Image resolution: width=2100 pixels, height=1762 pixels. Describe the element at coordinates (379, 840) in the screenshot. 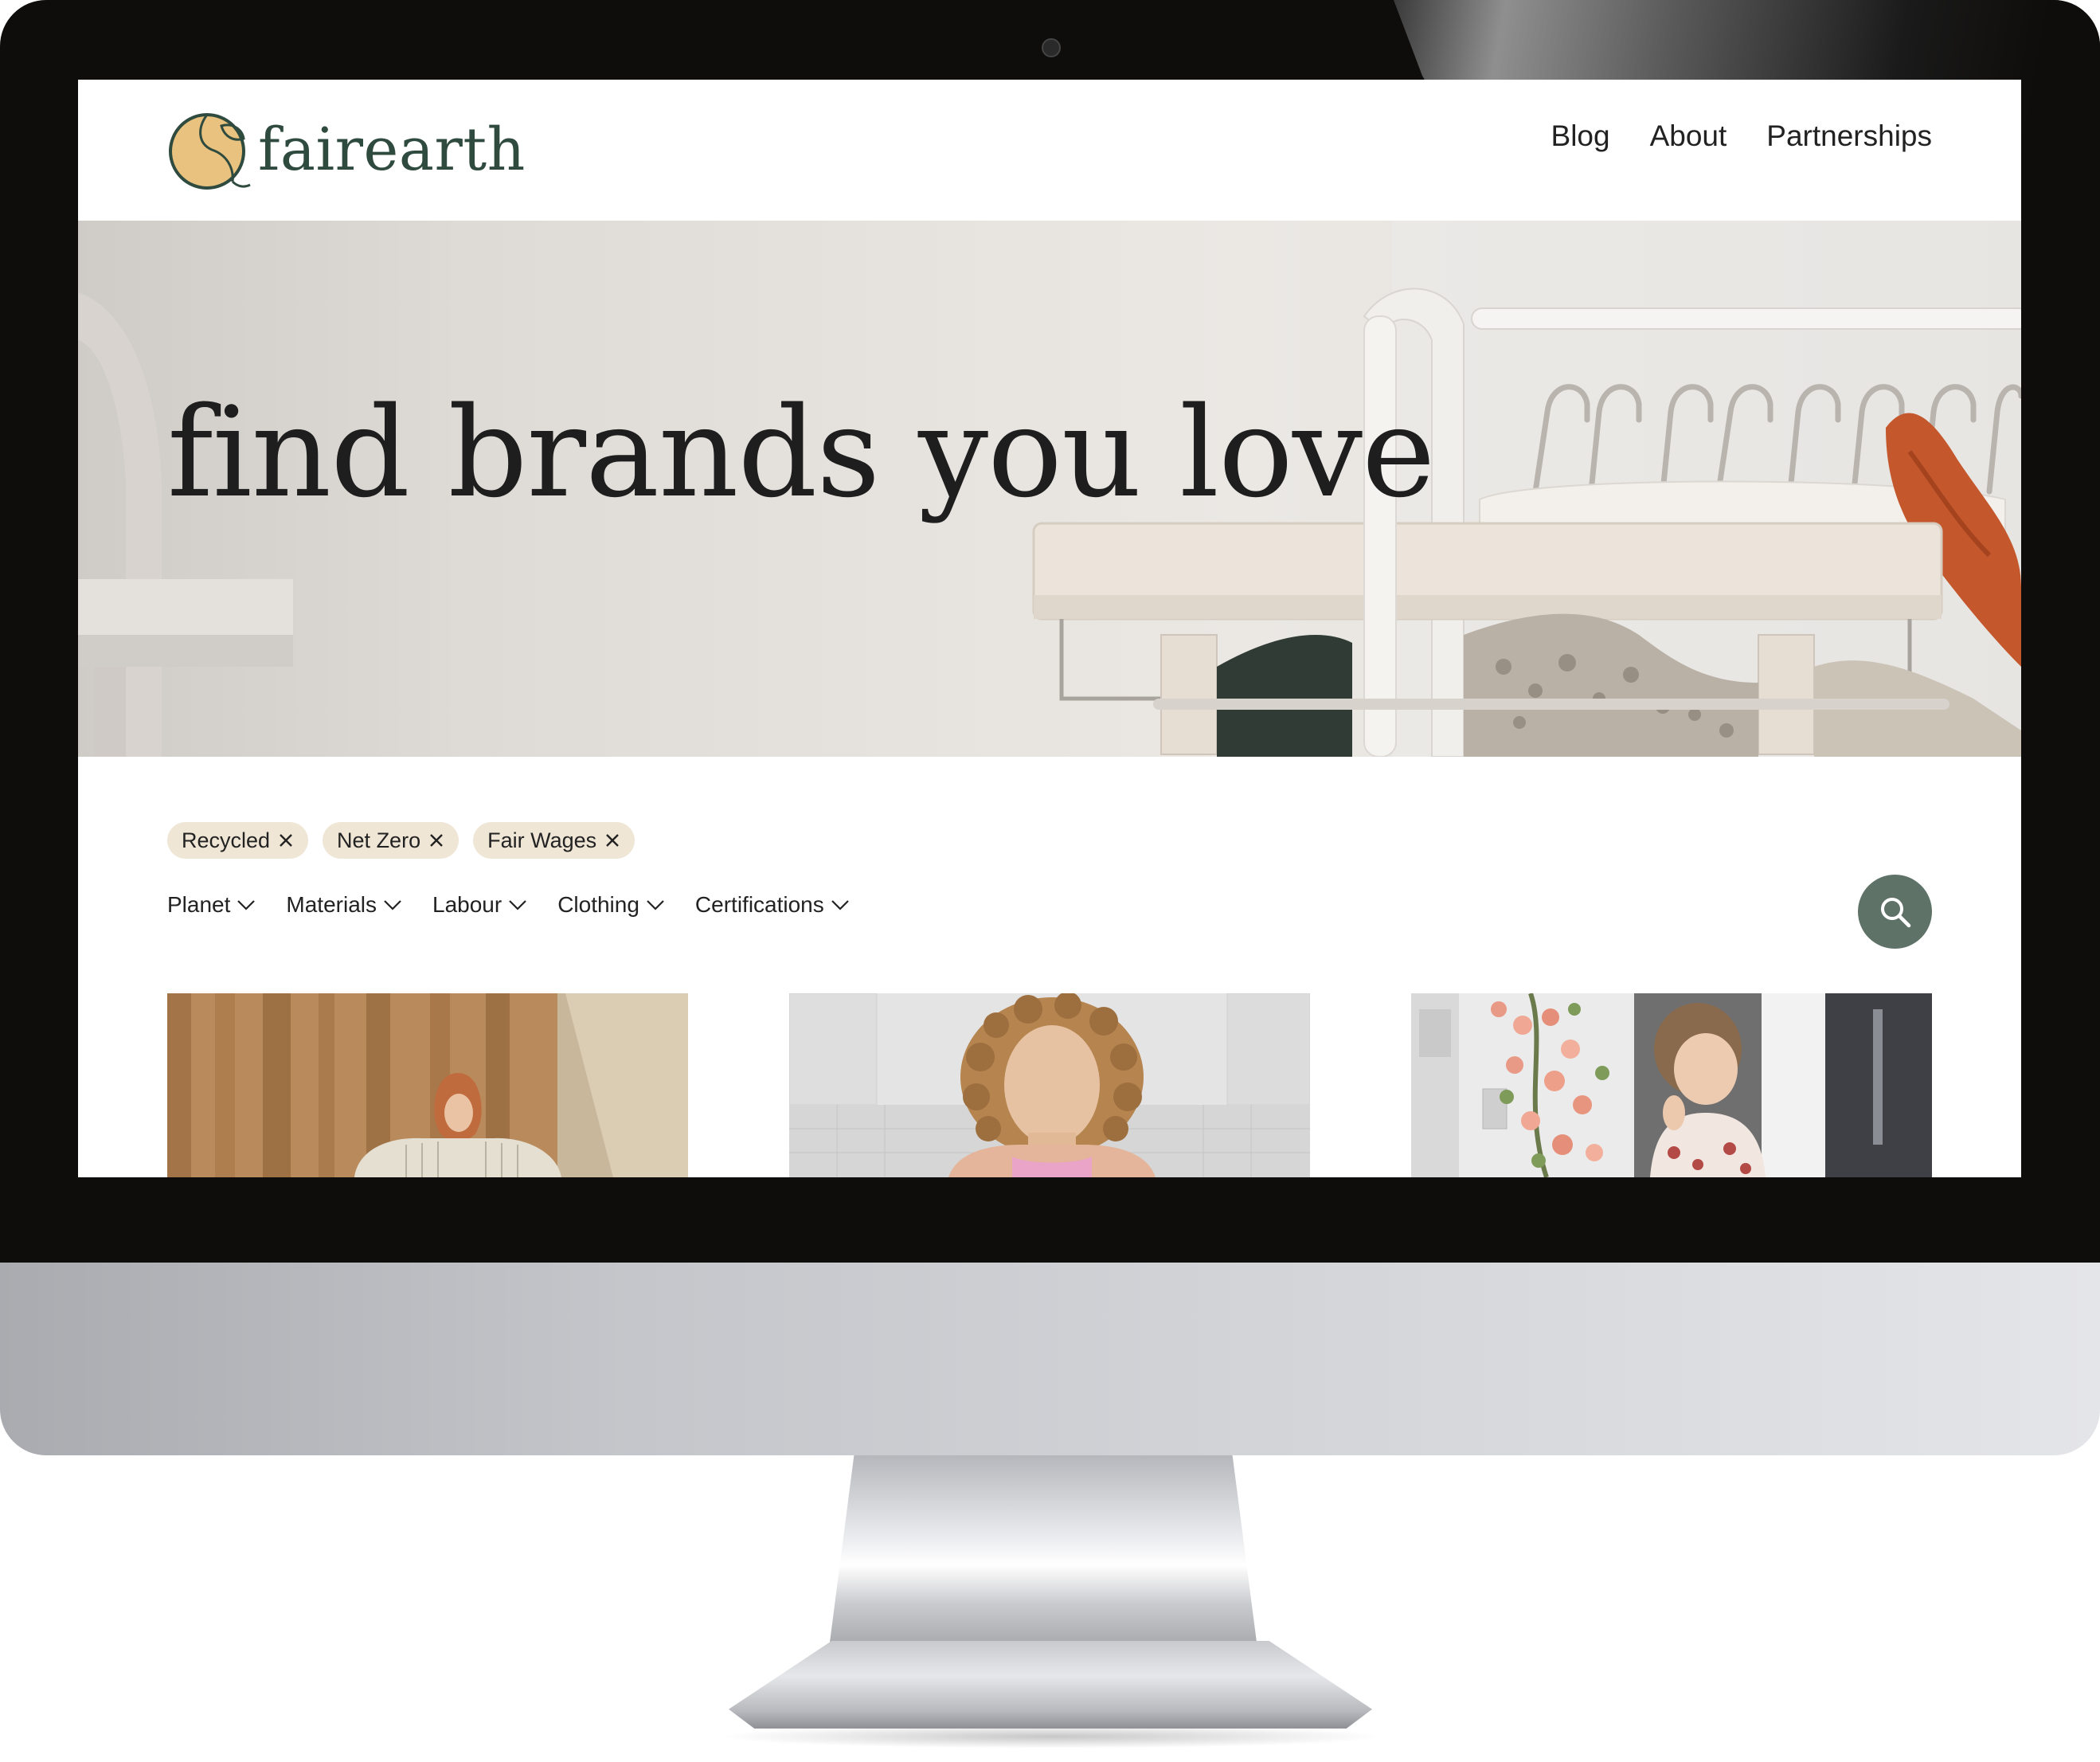

I see `chip-label: Net Zero` at that location.